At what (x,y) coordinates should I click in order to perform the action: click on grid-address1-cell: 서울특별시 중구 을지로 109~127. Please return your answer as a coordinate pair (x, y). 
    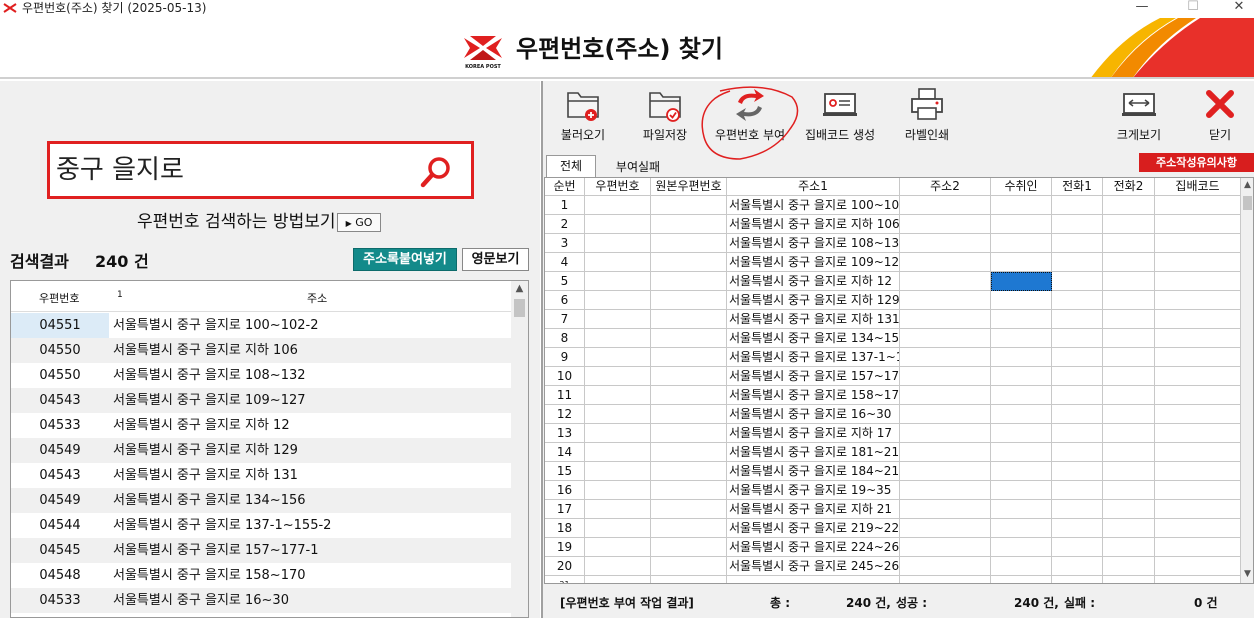
    Looking at the image, I should click on (813, 262).